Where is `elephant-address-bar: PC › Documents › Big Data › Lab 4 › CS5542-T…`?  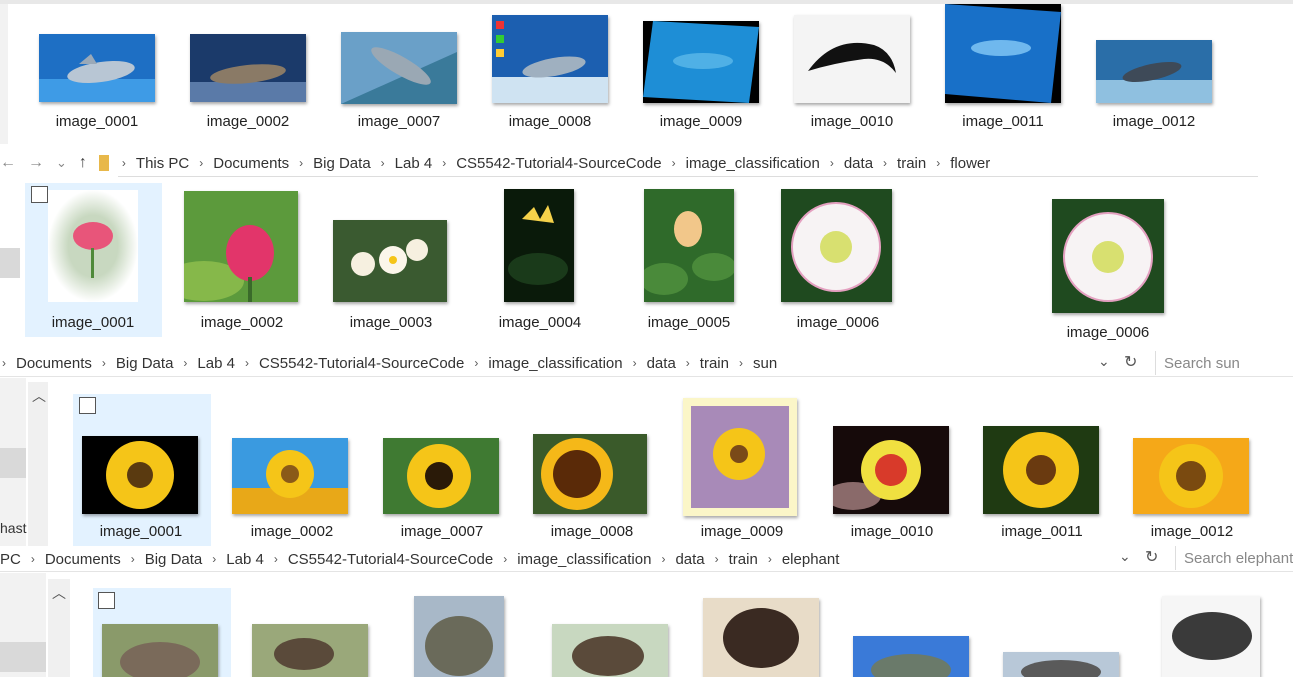 elephant-address-bar: PC › Documents › Big Data › Lab 4 › CS5542-T… is located at coordinates (421, 559).